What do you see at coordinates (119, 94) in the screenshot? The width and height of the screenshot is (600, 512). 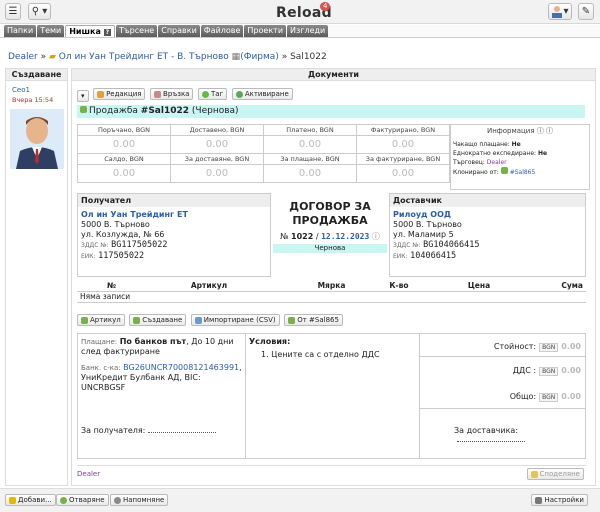 I see `edit-button: Редакция` at bounding box center [119, 94].